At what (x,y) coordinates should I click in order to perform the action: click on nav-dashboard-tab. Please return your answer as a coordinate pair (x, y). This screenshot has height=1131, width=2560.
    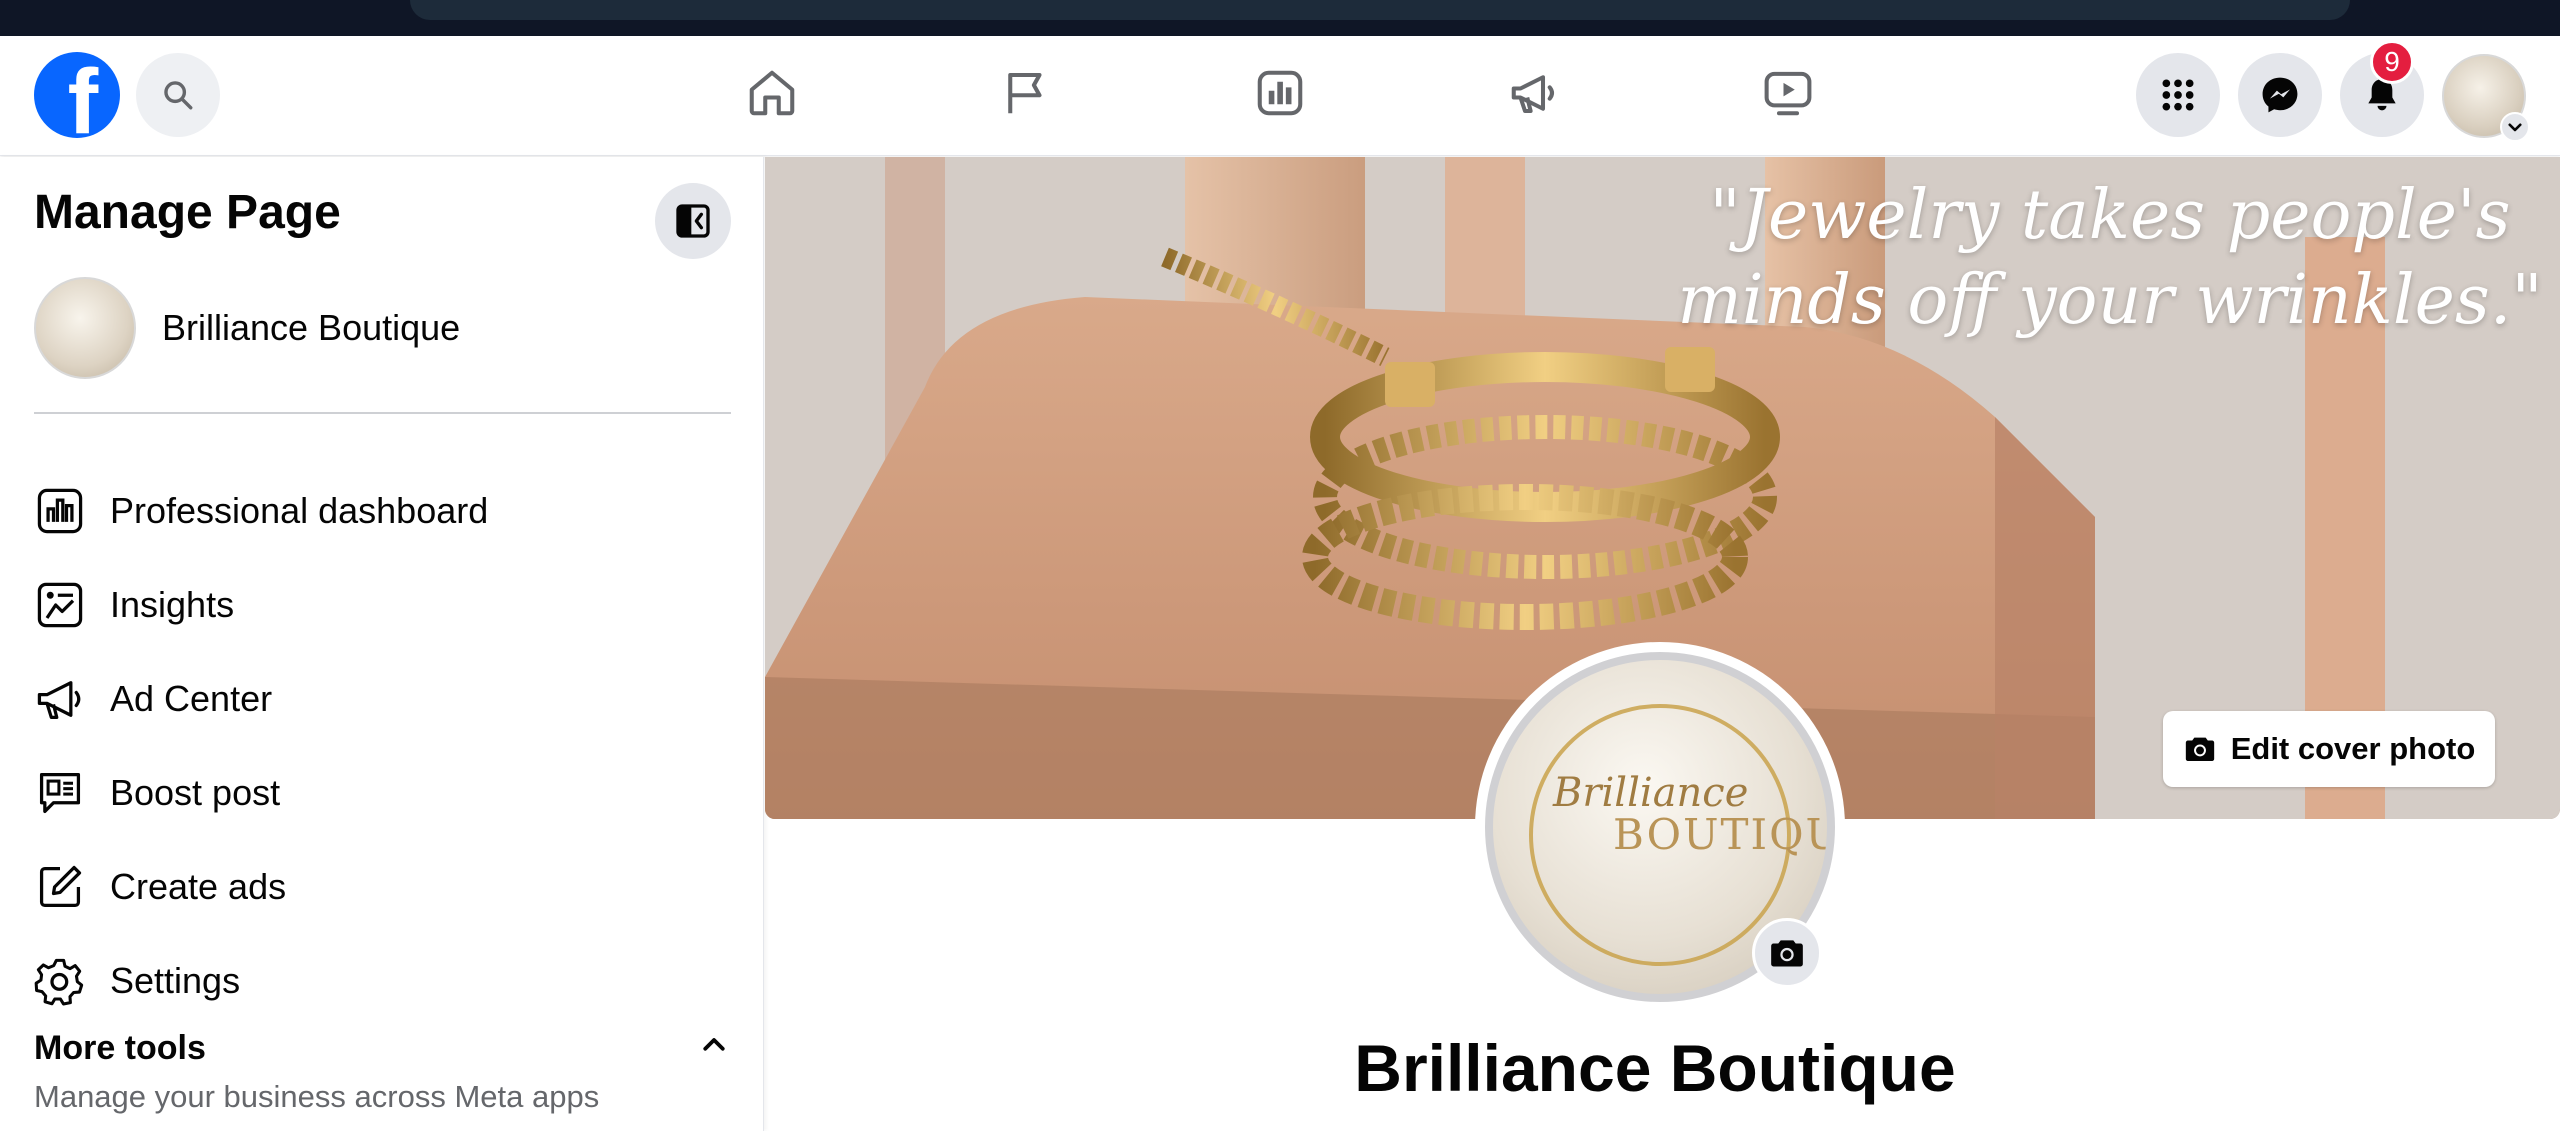
    Looking at the image, I should click on (1280, 93).